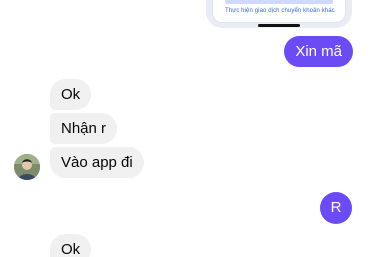 The image size is (374, 257). I want to click on shared-image-preview: Thực hiện giao dịch chuyển khoản khác, so click(279, 14).